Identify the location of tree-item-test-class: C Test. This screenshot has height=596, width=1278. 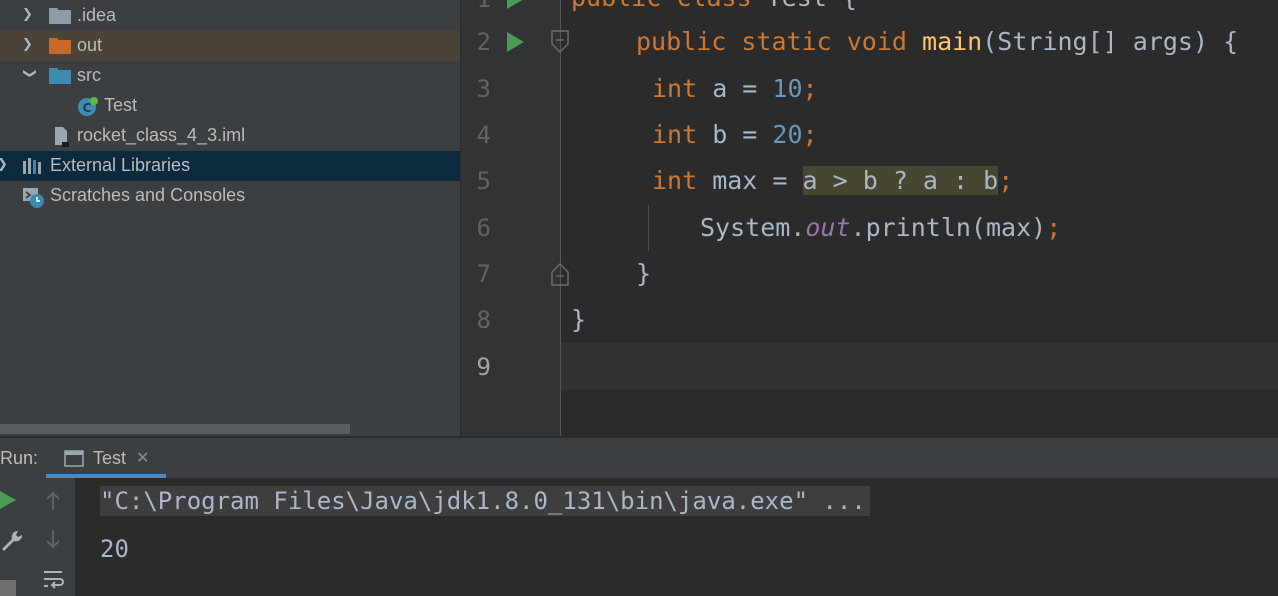
(230, 106).